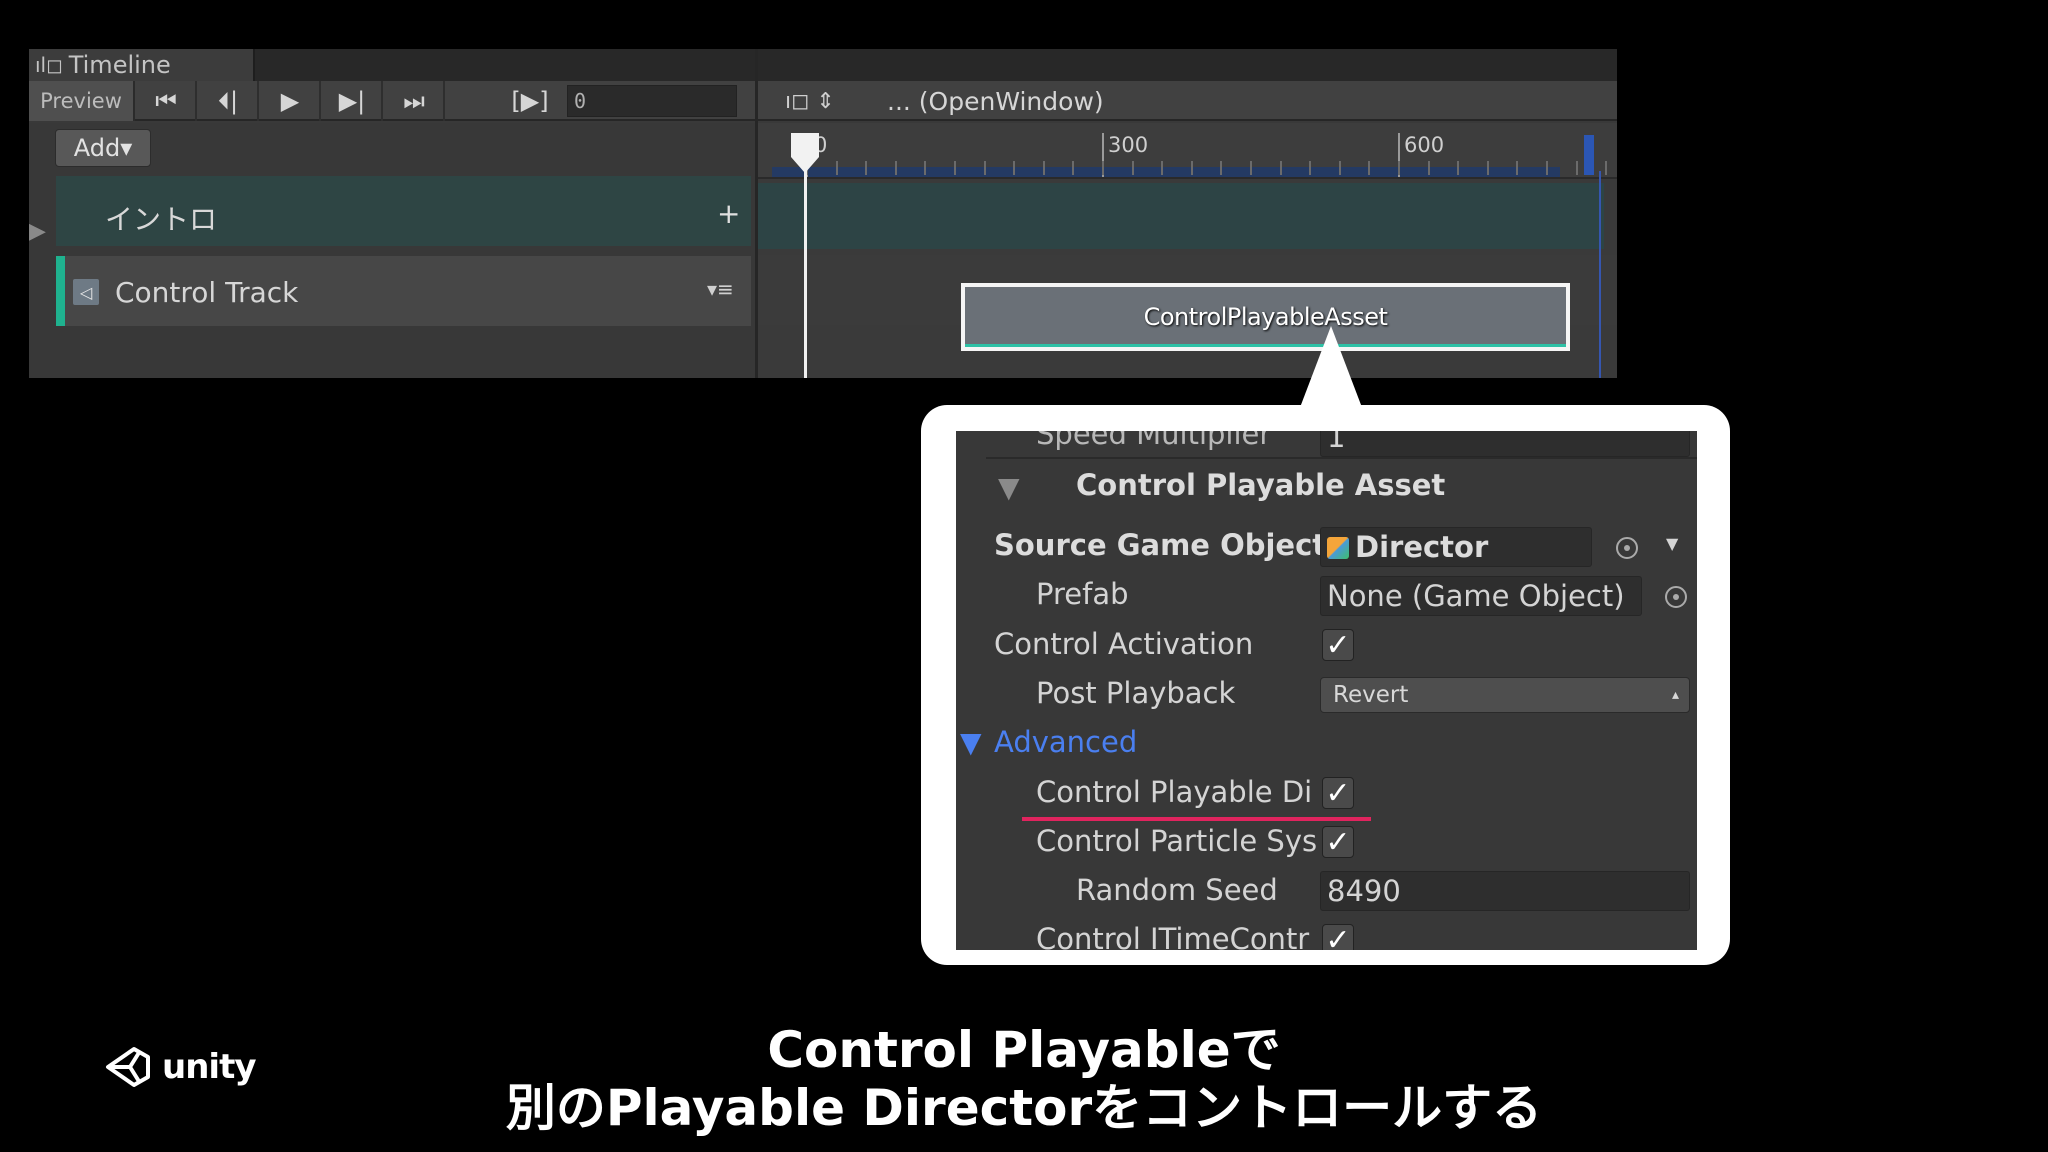 The image size is (2048, 1152). I want to click on post-playback-label: Post Playback, so click(1136, 693).